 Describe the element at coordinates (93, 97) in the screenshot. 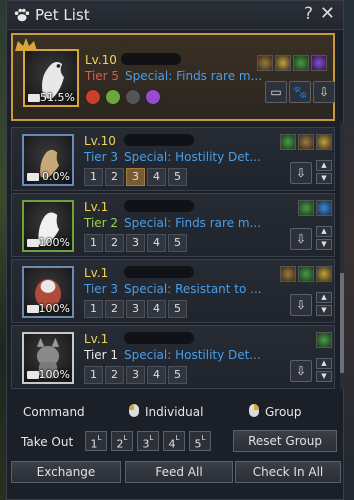

I see `hunt-trait-icon` at that location.